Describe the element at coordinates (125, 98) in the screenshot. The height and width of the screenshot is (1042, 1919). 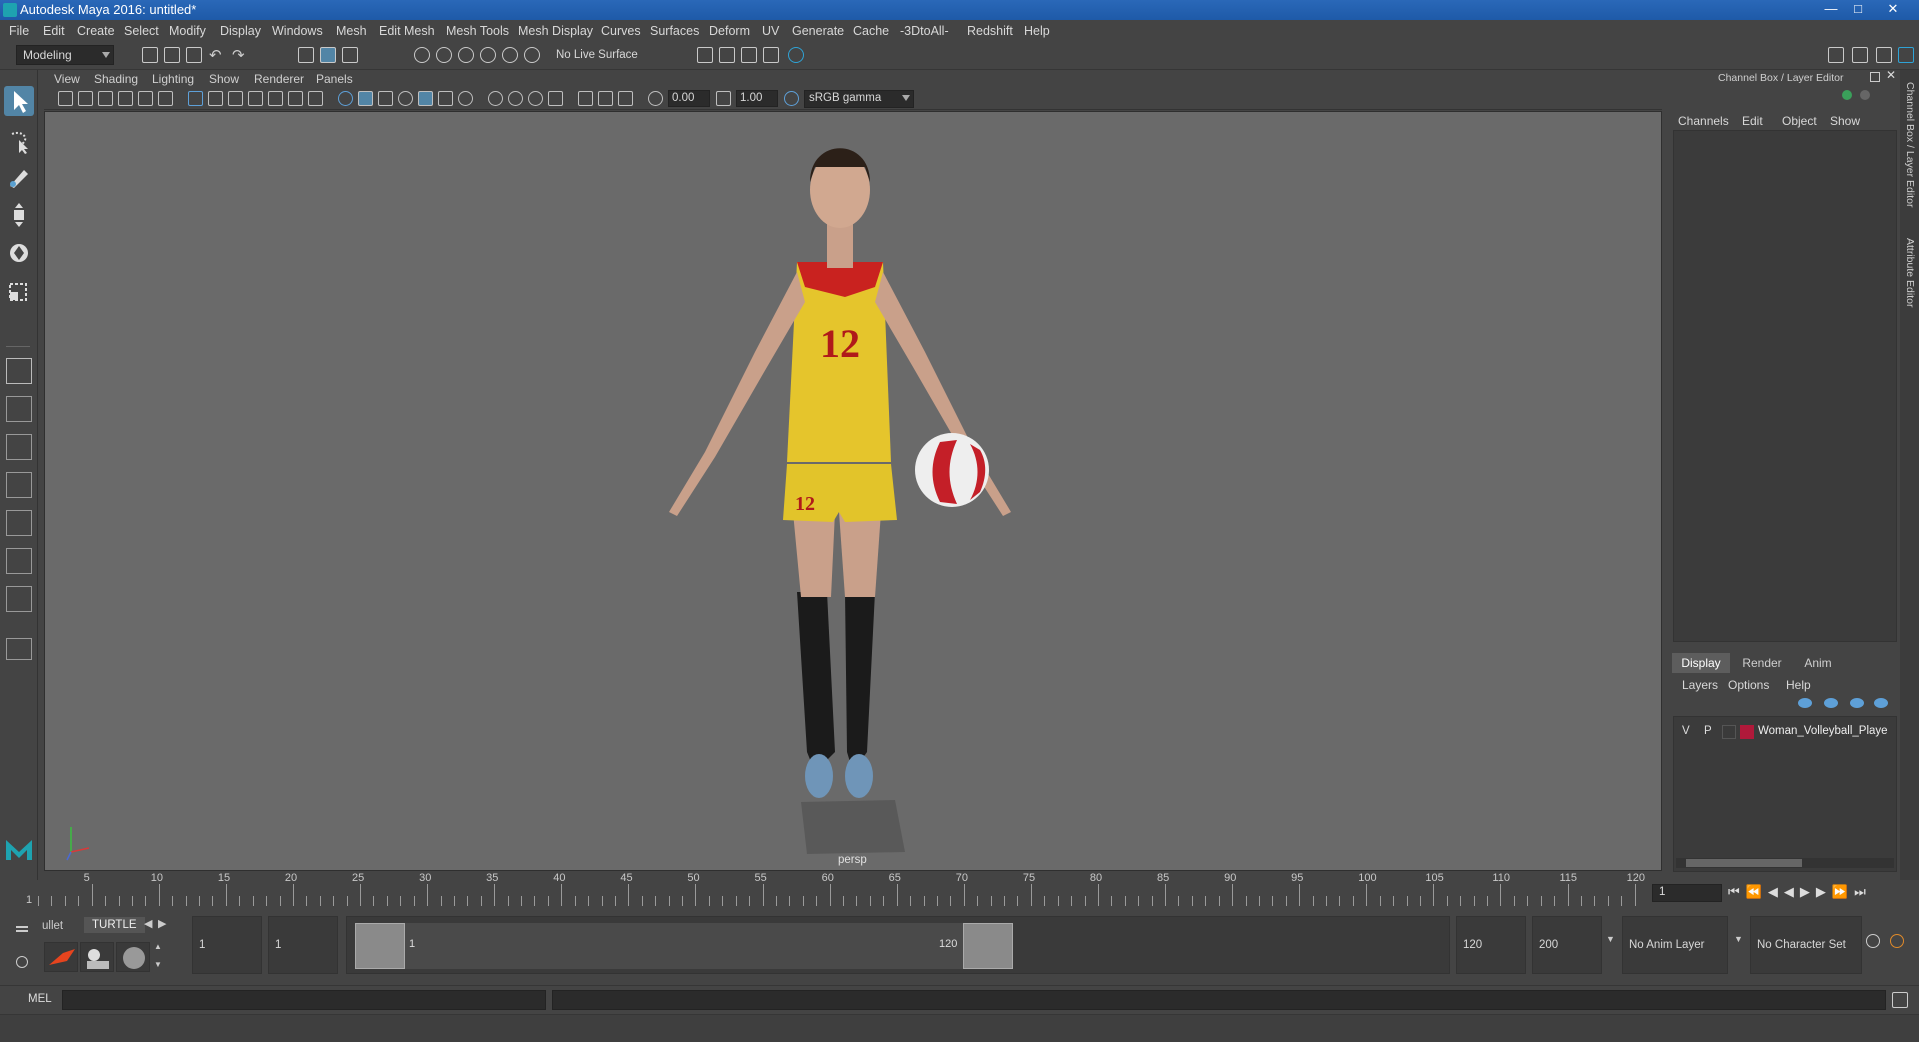
I see `image-plane-icon` at that location.